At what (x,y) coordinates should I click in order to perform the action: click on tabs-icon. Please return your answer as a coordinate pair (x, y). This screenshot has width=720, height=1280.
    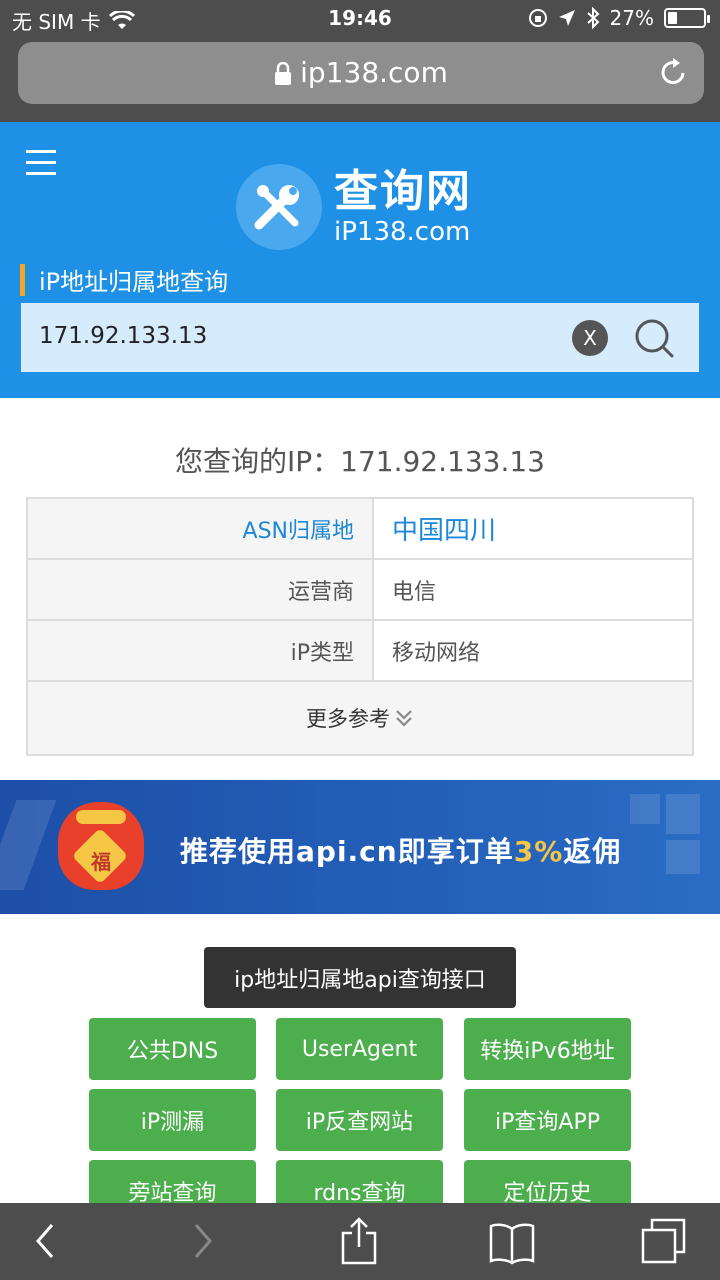
    Looking at the image, I should click on (664, 1241).